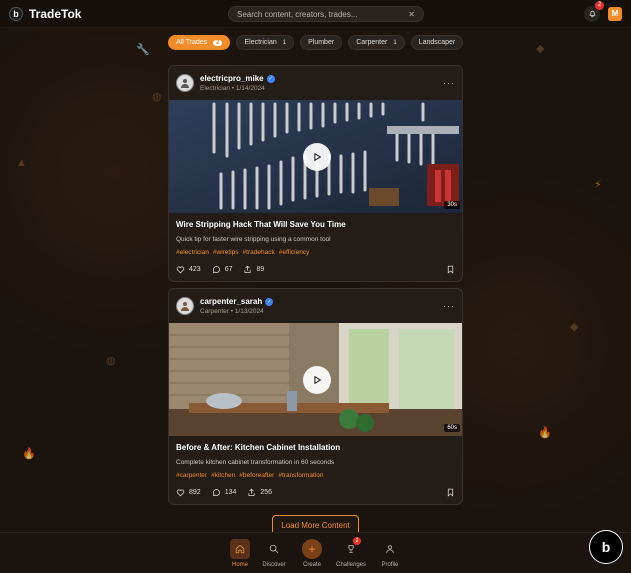  Describe the element at coordinates (232, 88) in the screenshot. I see `post-meta: Electrician • 1/14/2024` at that location.